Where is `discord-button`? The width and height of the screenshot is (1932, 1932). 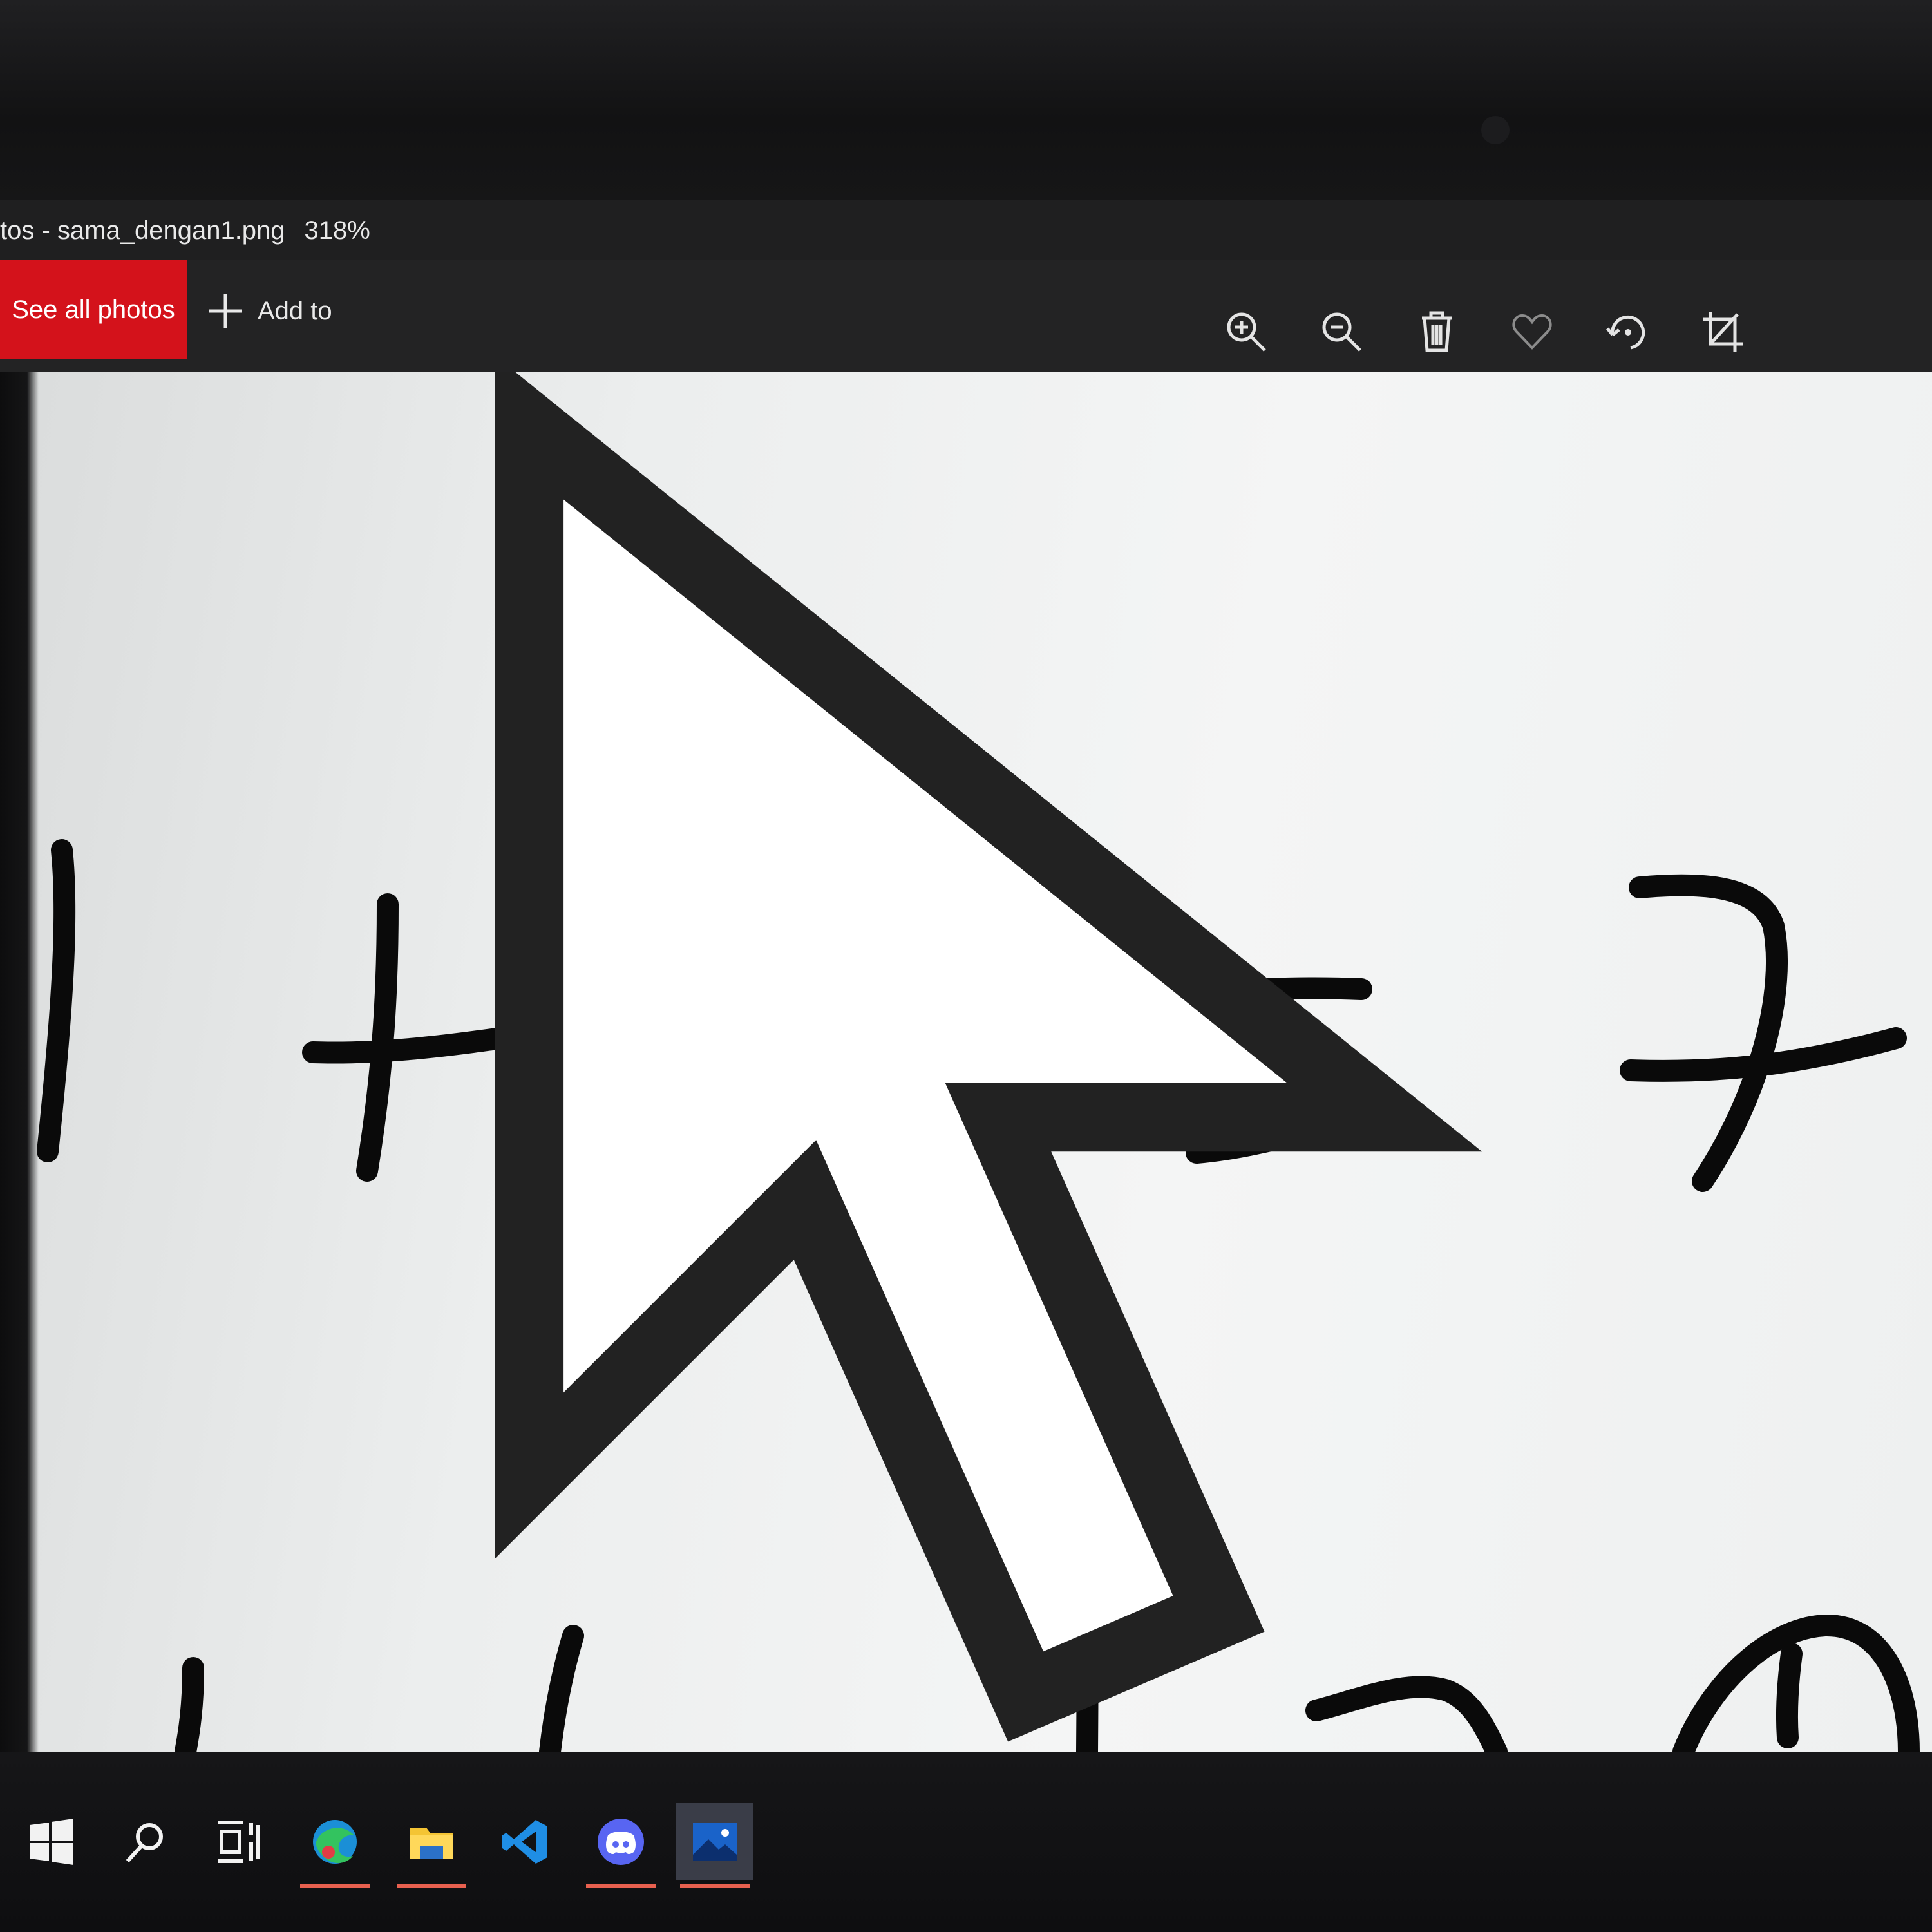 discord-button is located at coordinates (620, 1845).